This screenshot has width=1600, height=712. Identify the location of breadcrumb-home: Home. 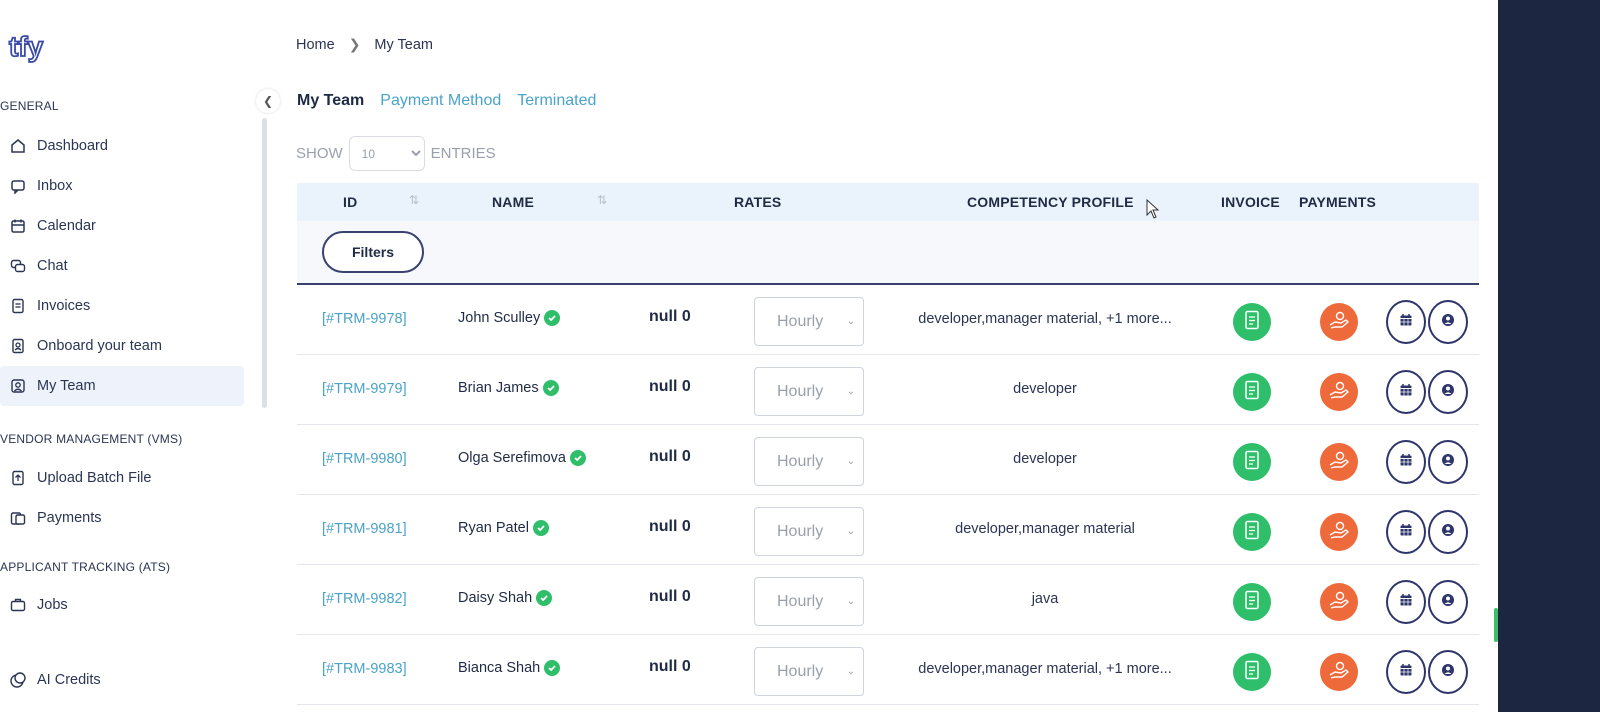
(315, 45).